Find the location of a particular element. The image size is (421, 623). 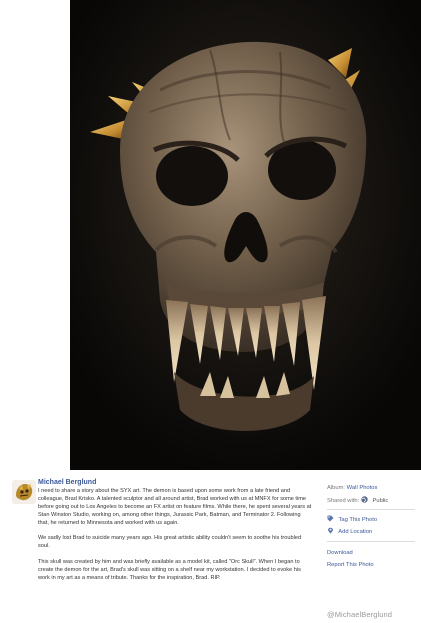

author-name: Michael Berglund is located at coordinates (67, 482).